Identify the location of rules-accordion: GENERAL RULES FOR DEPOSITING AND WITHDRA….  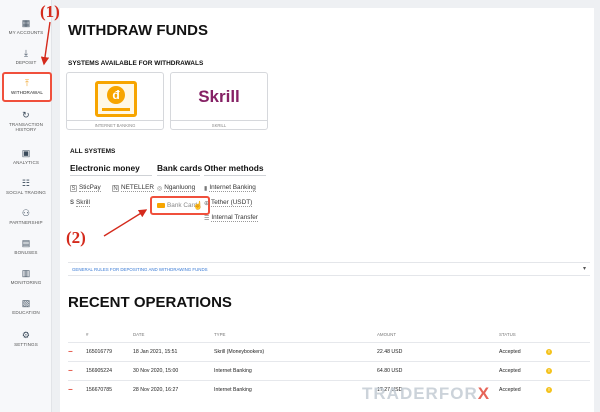
(329, 269).